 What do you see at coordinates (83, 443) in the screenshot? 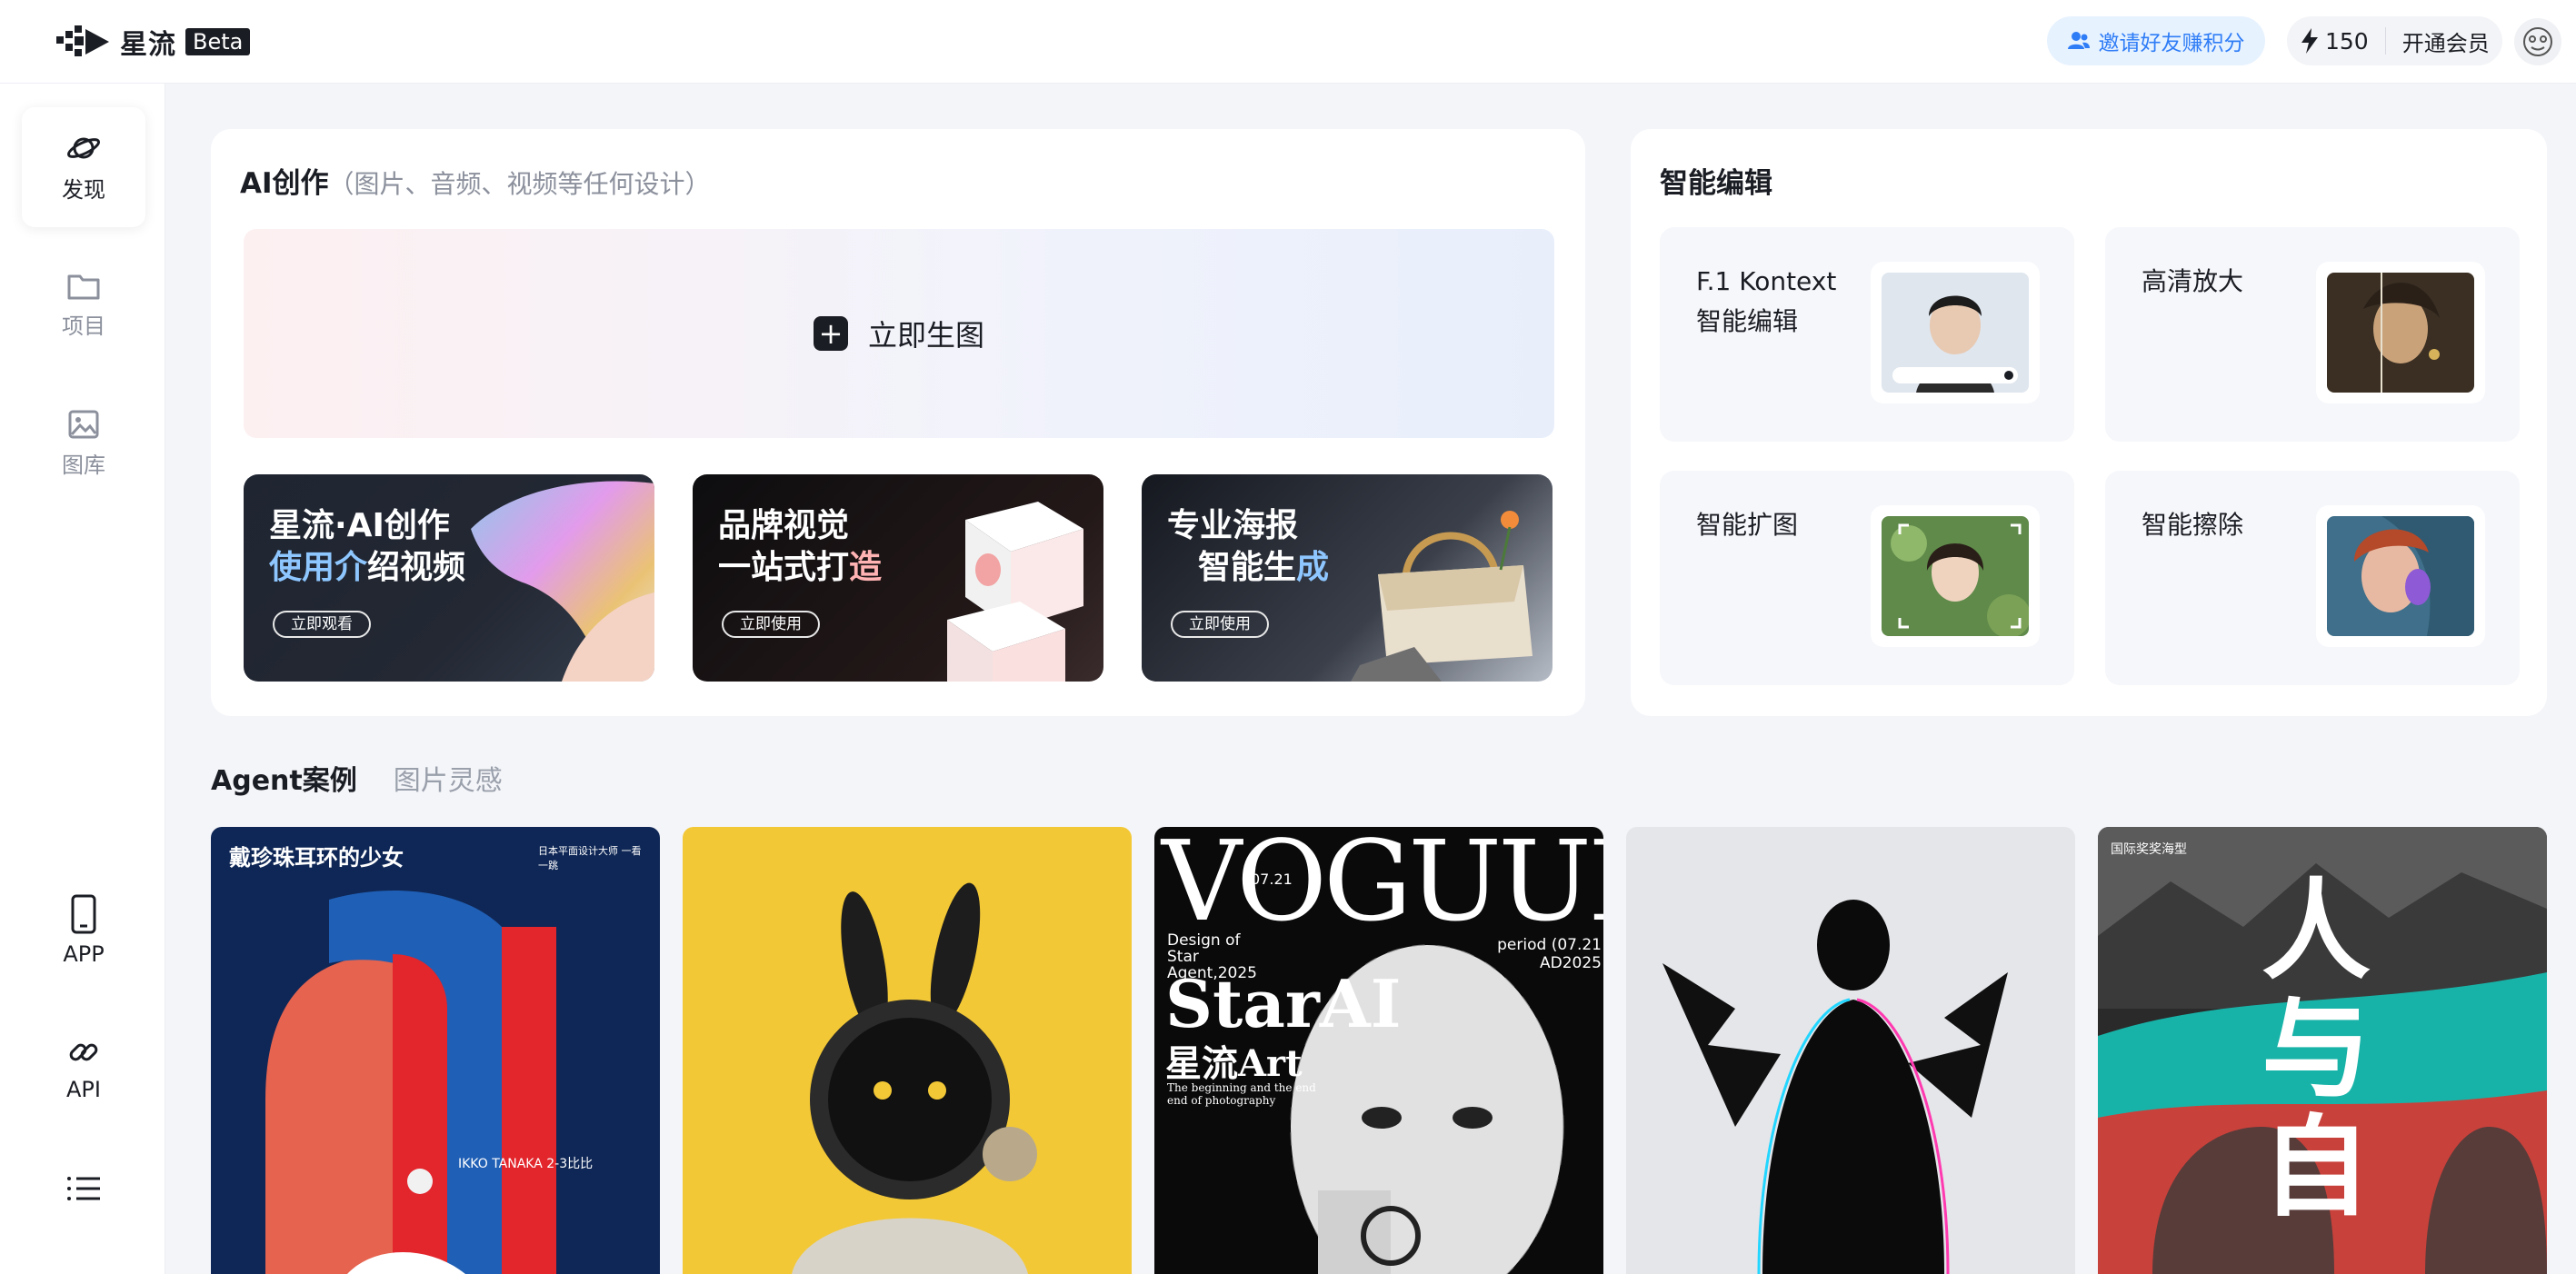
I see `sidebar-item-gallery: 图库` at bounding box center [83, 443].